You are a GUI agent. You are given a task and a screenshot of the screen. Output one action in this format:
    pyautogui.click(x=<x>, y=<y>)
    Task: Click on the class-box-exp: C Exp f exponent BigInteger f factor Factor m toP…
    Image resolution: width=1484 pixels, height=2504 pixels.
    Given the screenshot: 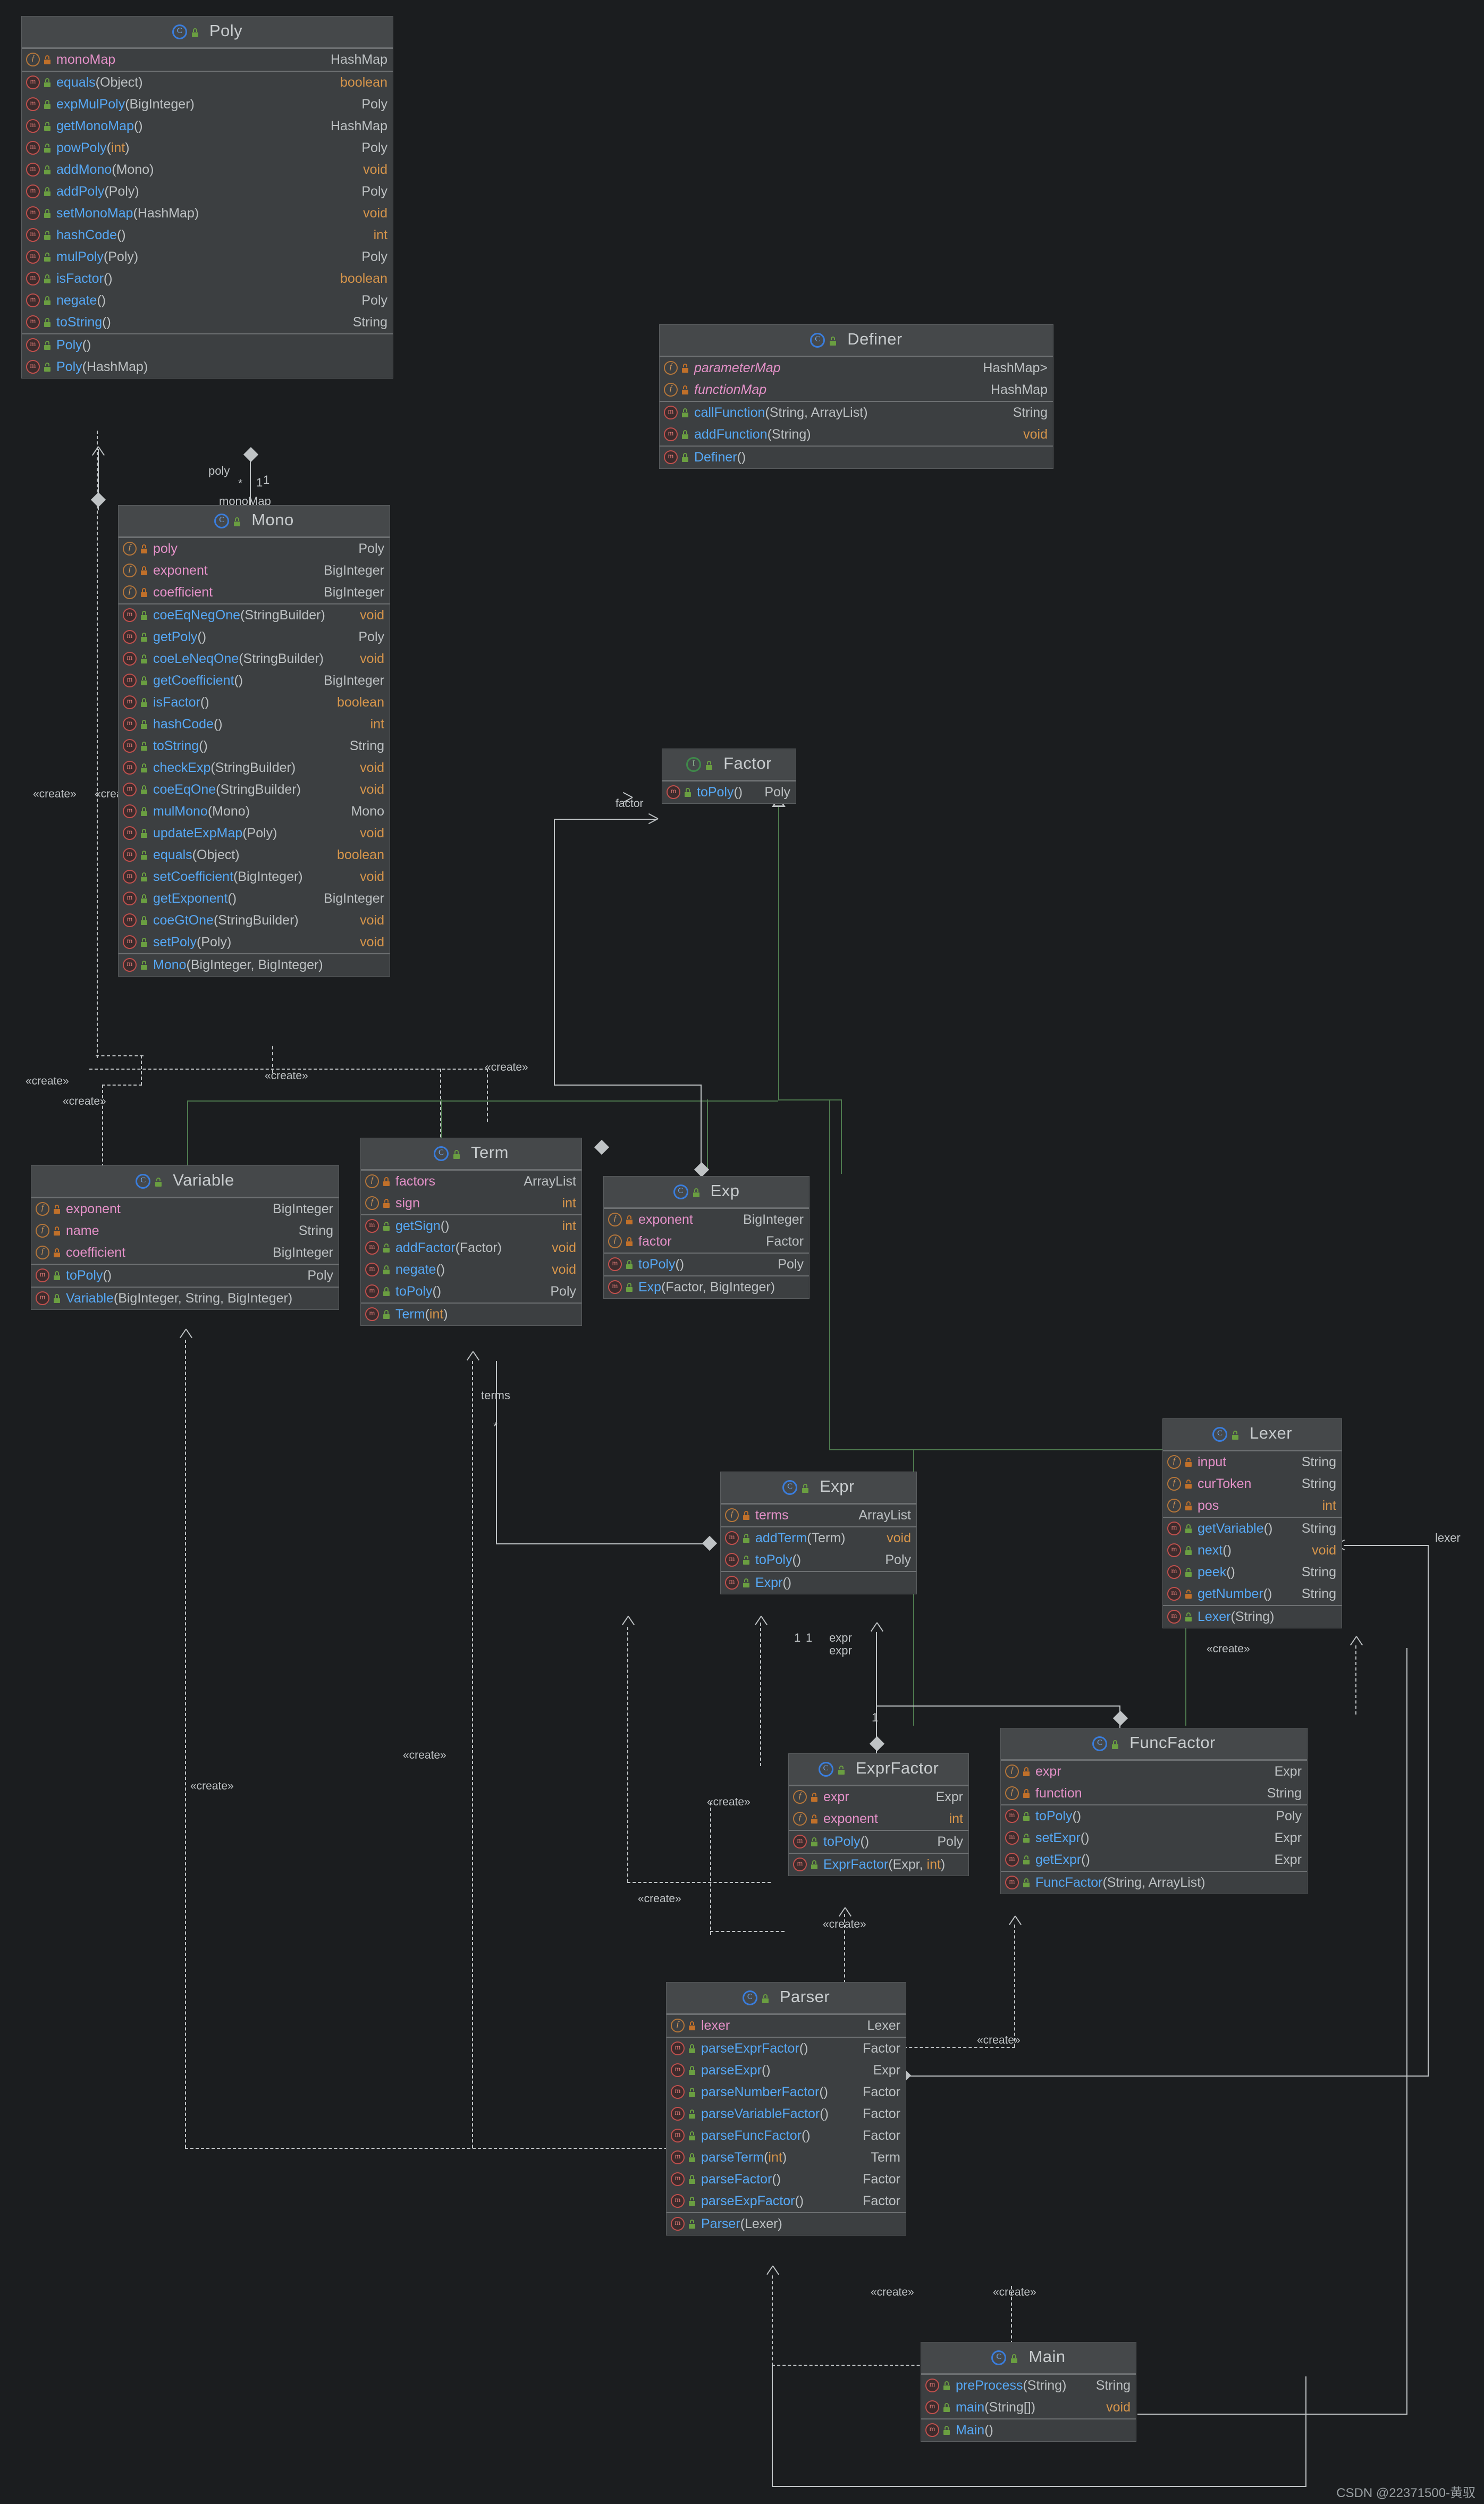 What is the action you would take?
    pyautogui.click(x=706, y=1237)
    